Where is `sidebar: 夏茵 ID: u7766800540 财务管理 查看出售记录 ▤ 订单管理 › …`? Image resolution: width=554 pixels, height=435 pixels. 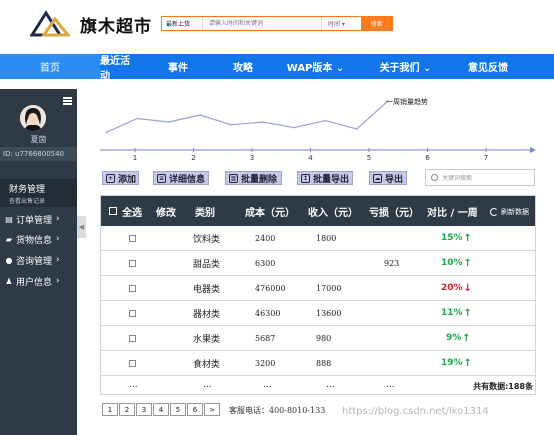 sidebar: 夏茵 ID: u7766800540 财务管理 查看出售记录 ▤ 订单管理 › … is located at coordinates (38, 262).